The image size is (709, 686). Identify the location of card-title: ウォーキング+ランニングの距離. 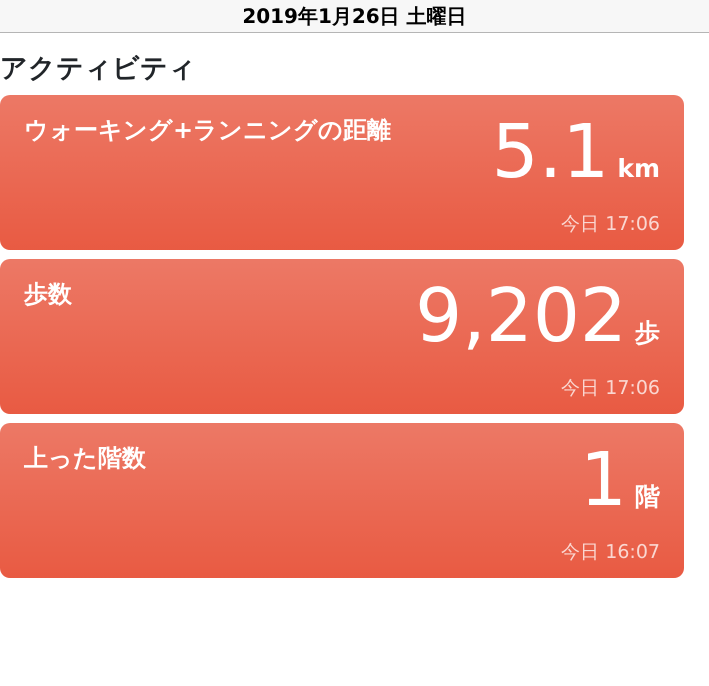
(208, 130).